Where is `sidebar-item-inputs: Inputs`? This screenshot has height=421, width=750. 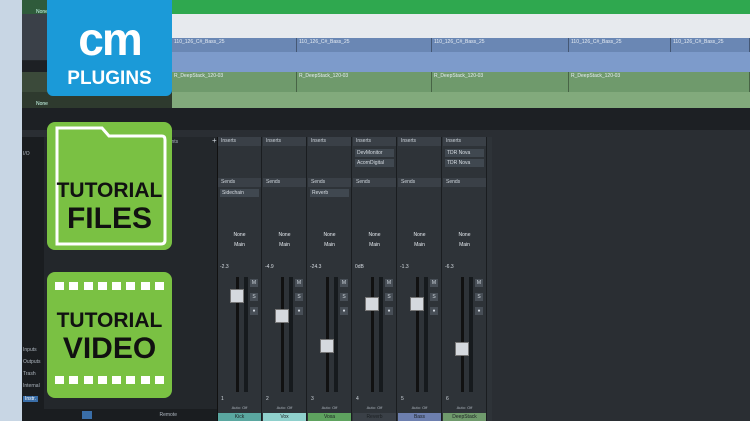 sidebar-item-inputs: Inputs is located at coordinates (30, 350).